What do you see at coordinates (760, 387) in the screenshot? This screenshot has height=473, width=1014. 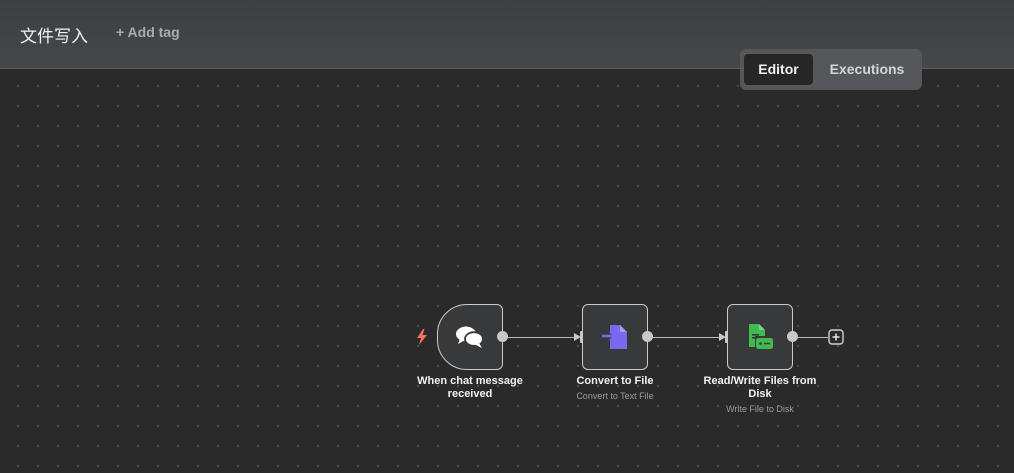 I see `node-disk-label: Read/Write Files from Disk` at bounding box center [760, 387].